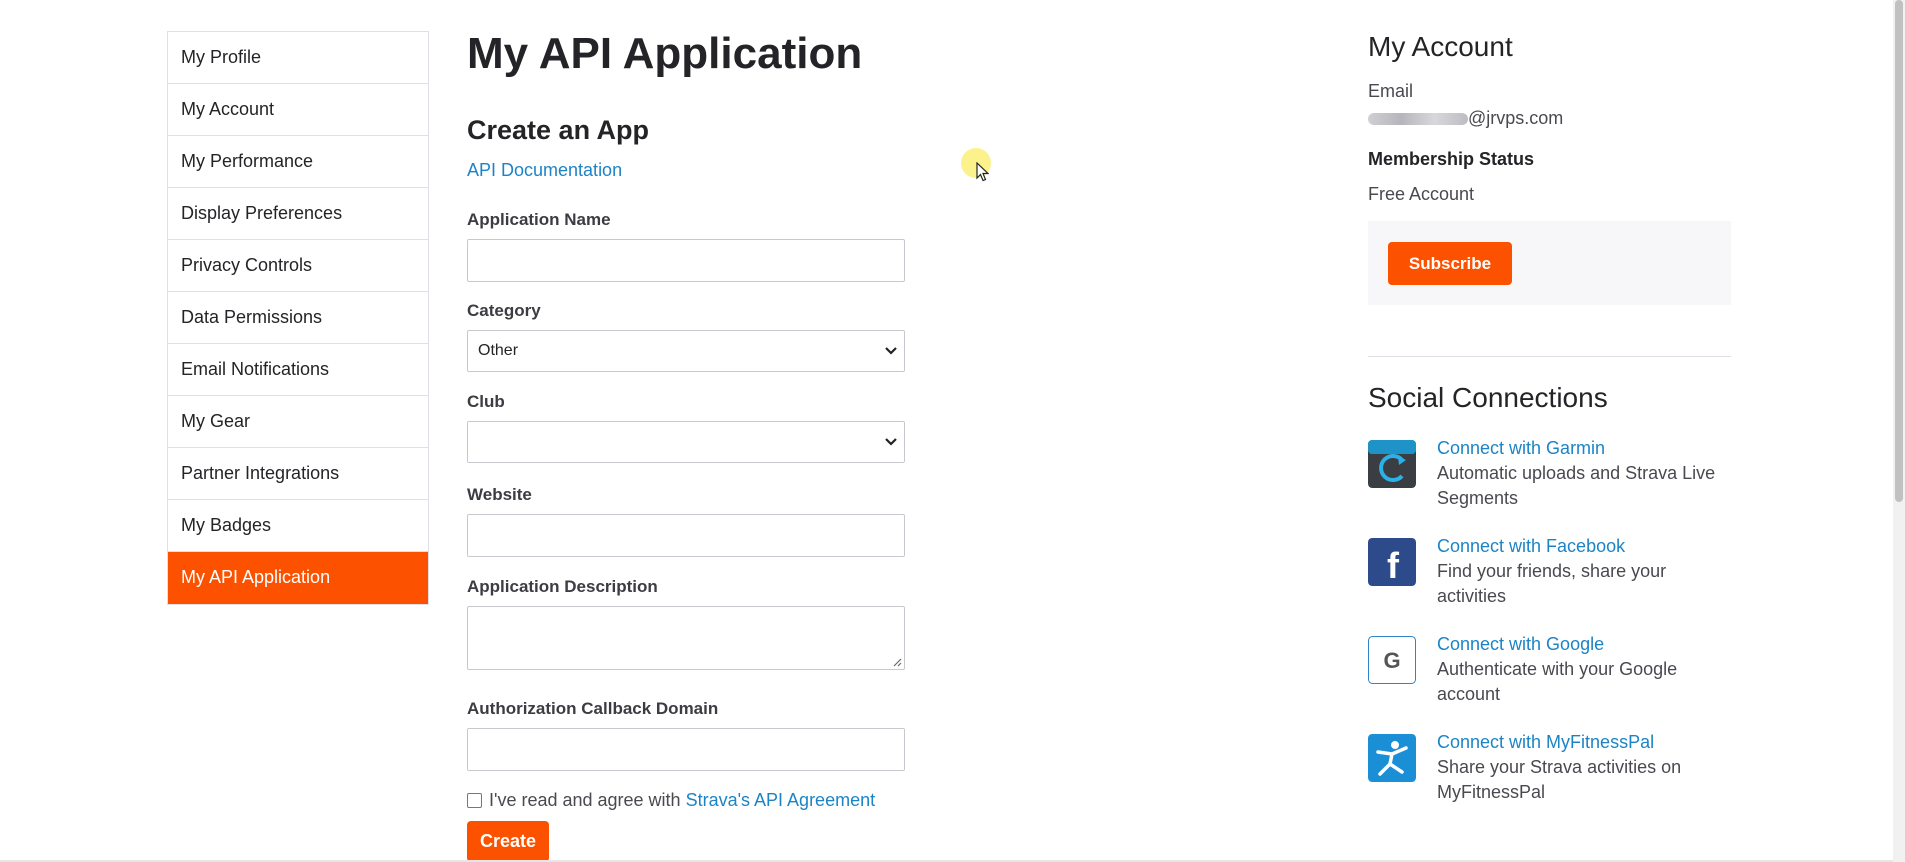 The image size is (1905, 862). I want to click on section-title: Create an App, so click(558, 130).